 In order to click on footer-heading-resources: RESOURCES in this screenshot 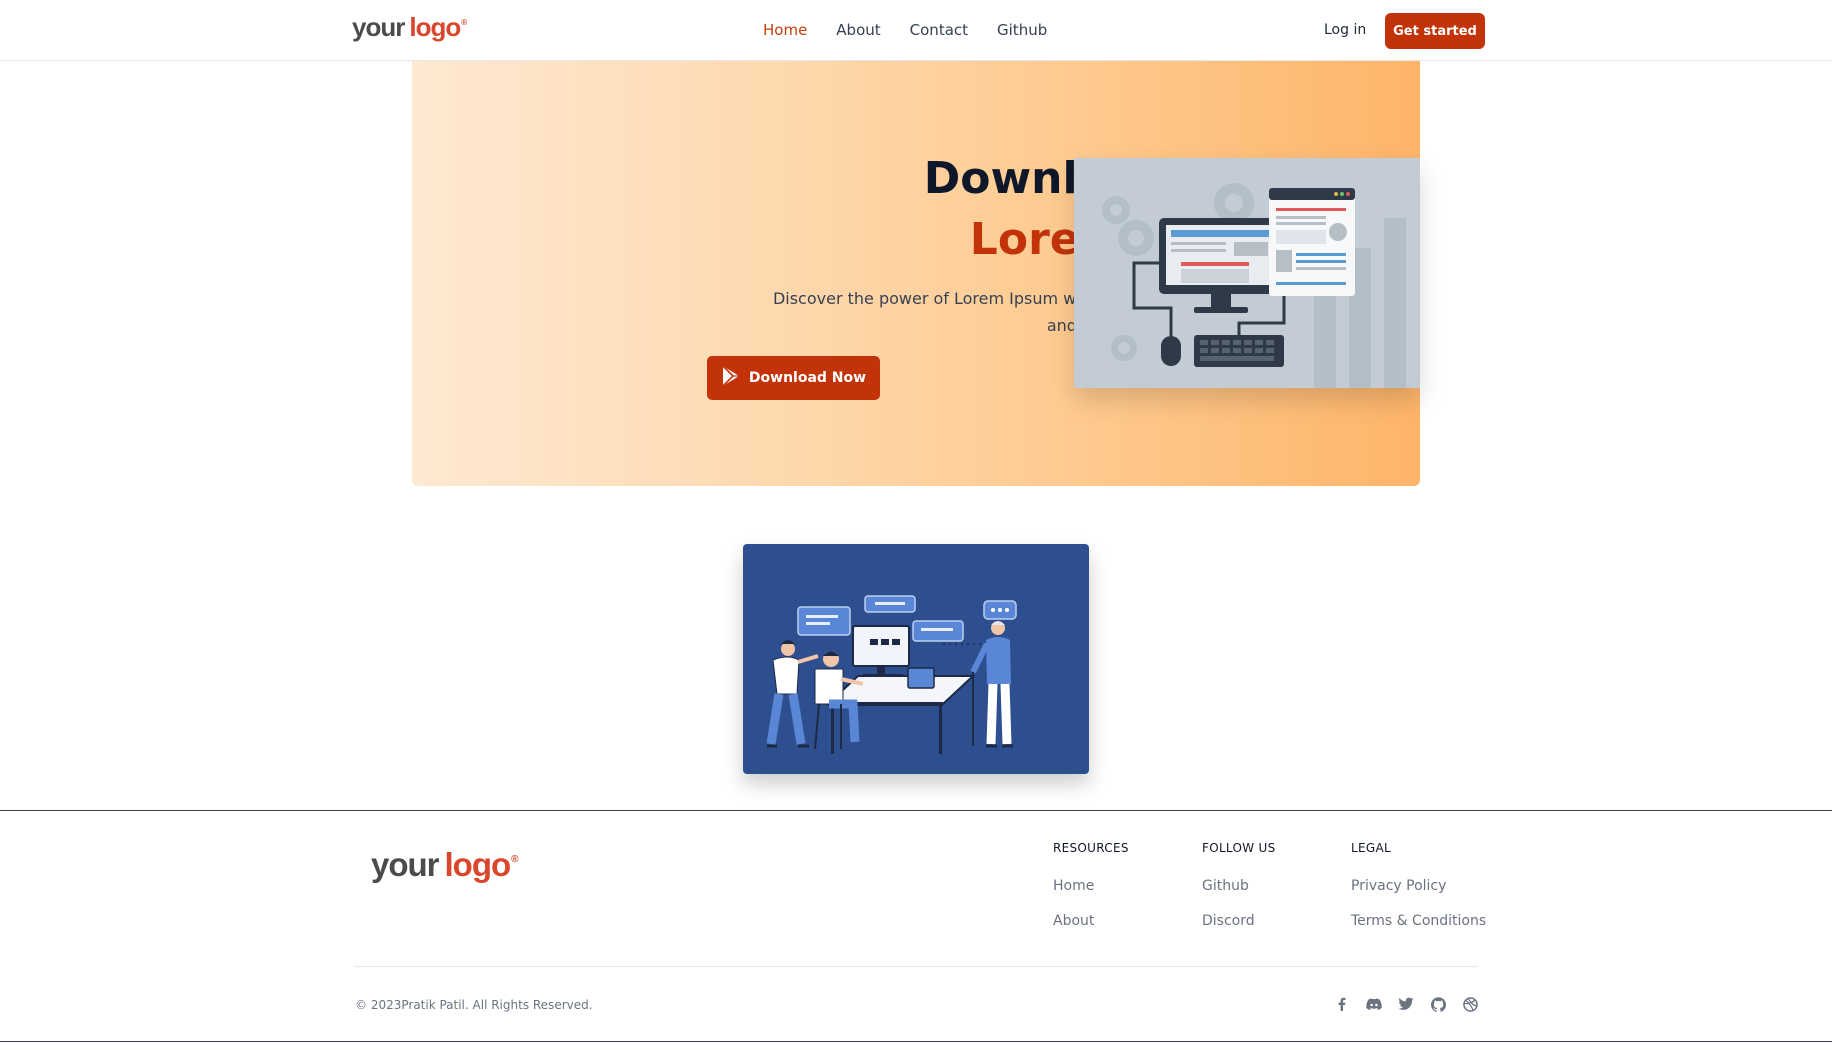, I will do `click(1091, 848)`.